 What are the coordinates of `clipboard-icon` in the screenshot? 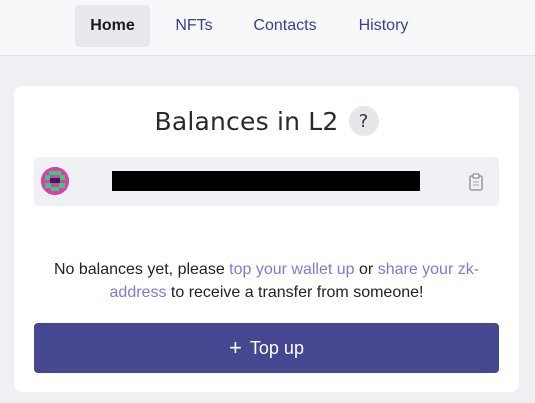 It's located at (476, 182).